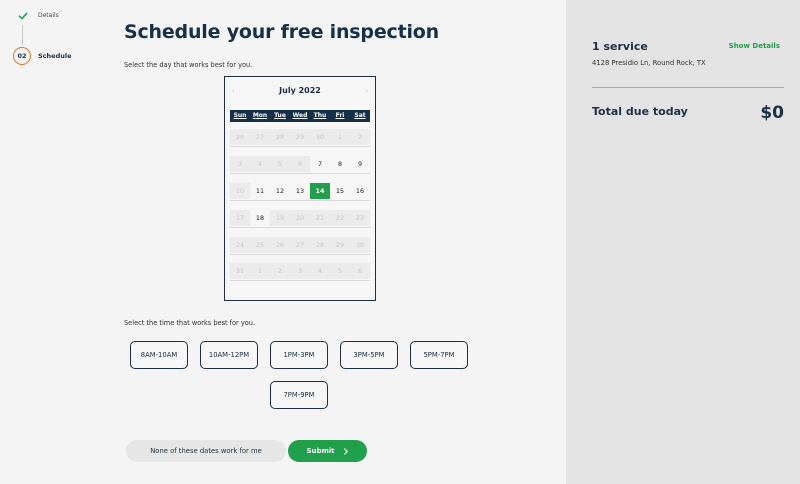 The width and height of the screenshot is (800, 484). I want to click on calendar-day: 11, so click(260, 191).